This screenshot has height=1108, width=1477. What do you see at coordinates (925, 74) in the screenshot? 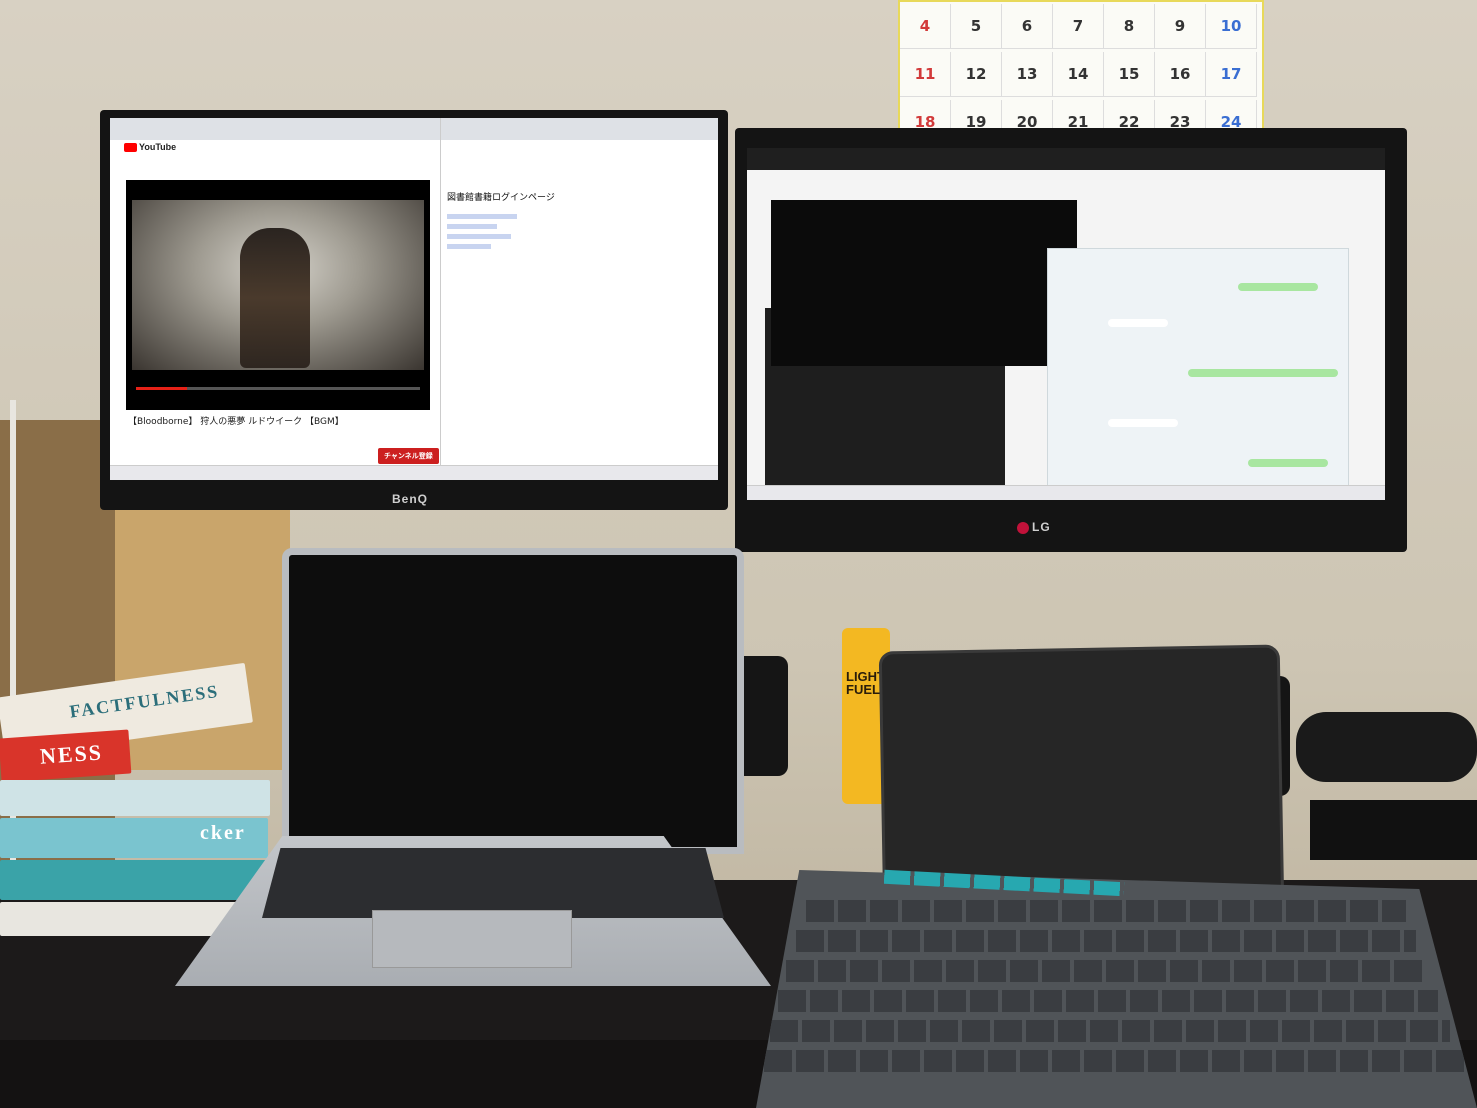
I see `calendar-day: 11` at bounding box center [925, 74].